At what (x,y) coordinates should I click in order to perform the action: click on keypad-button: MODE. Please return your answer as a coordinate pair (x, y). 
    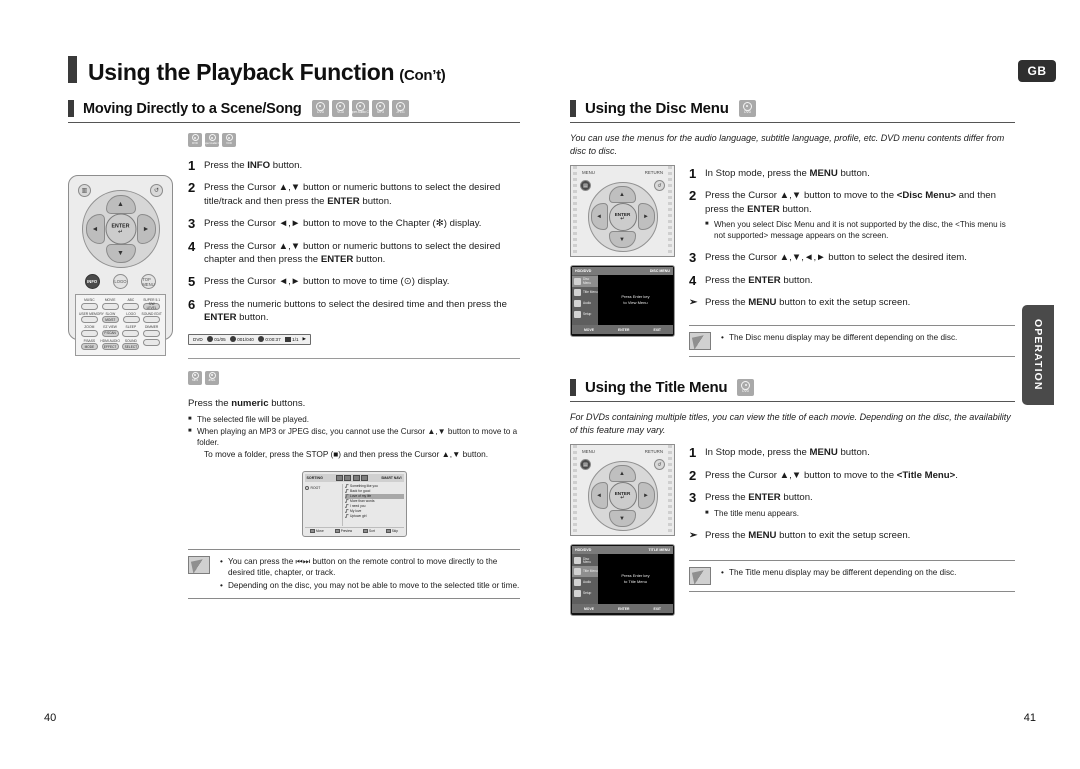
    Looking at the image, I should click on (89, 346).